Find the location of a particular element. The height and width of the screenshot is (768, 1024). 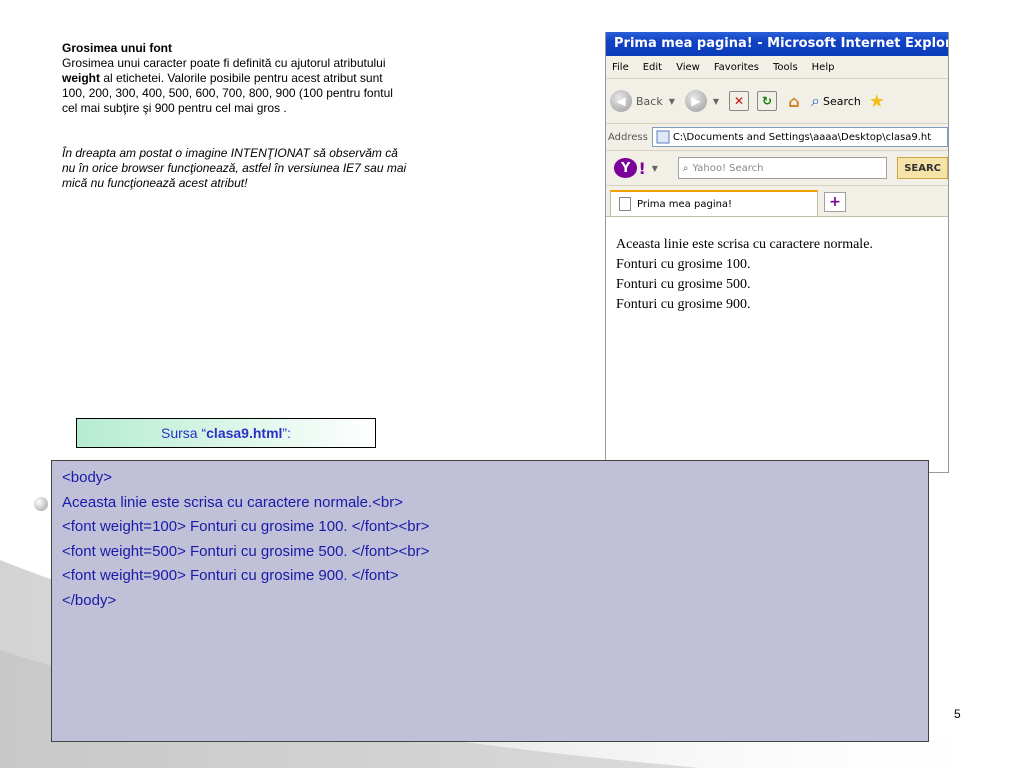

yahoo-logo-icon: Y is located at coordinates (626, 168).